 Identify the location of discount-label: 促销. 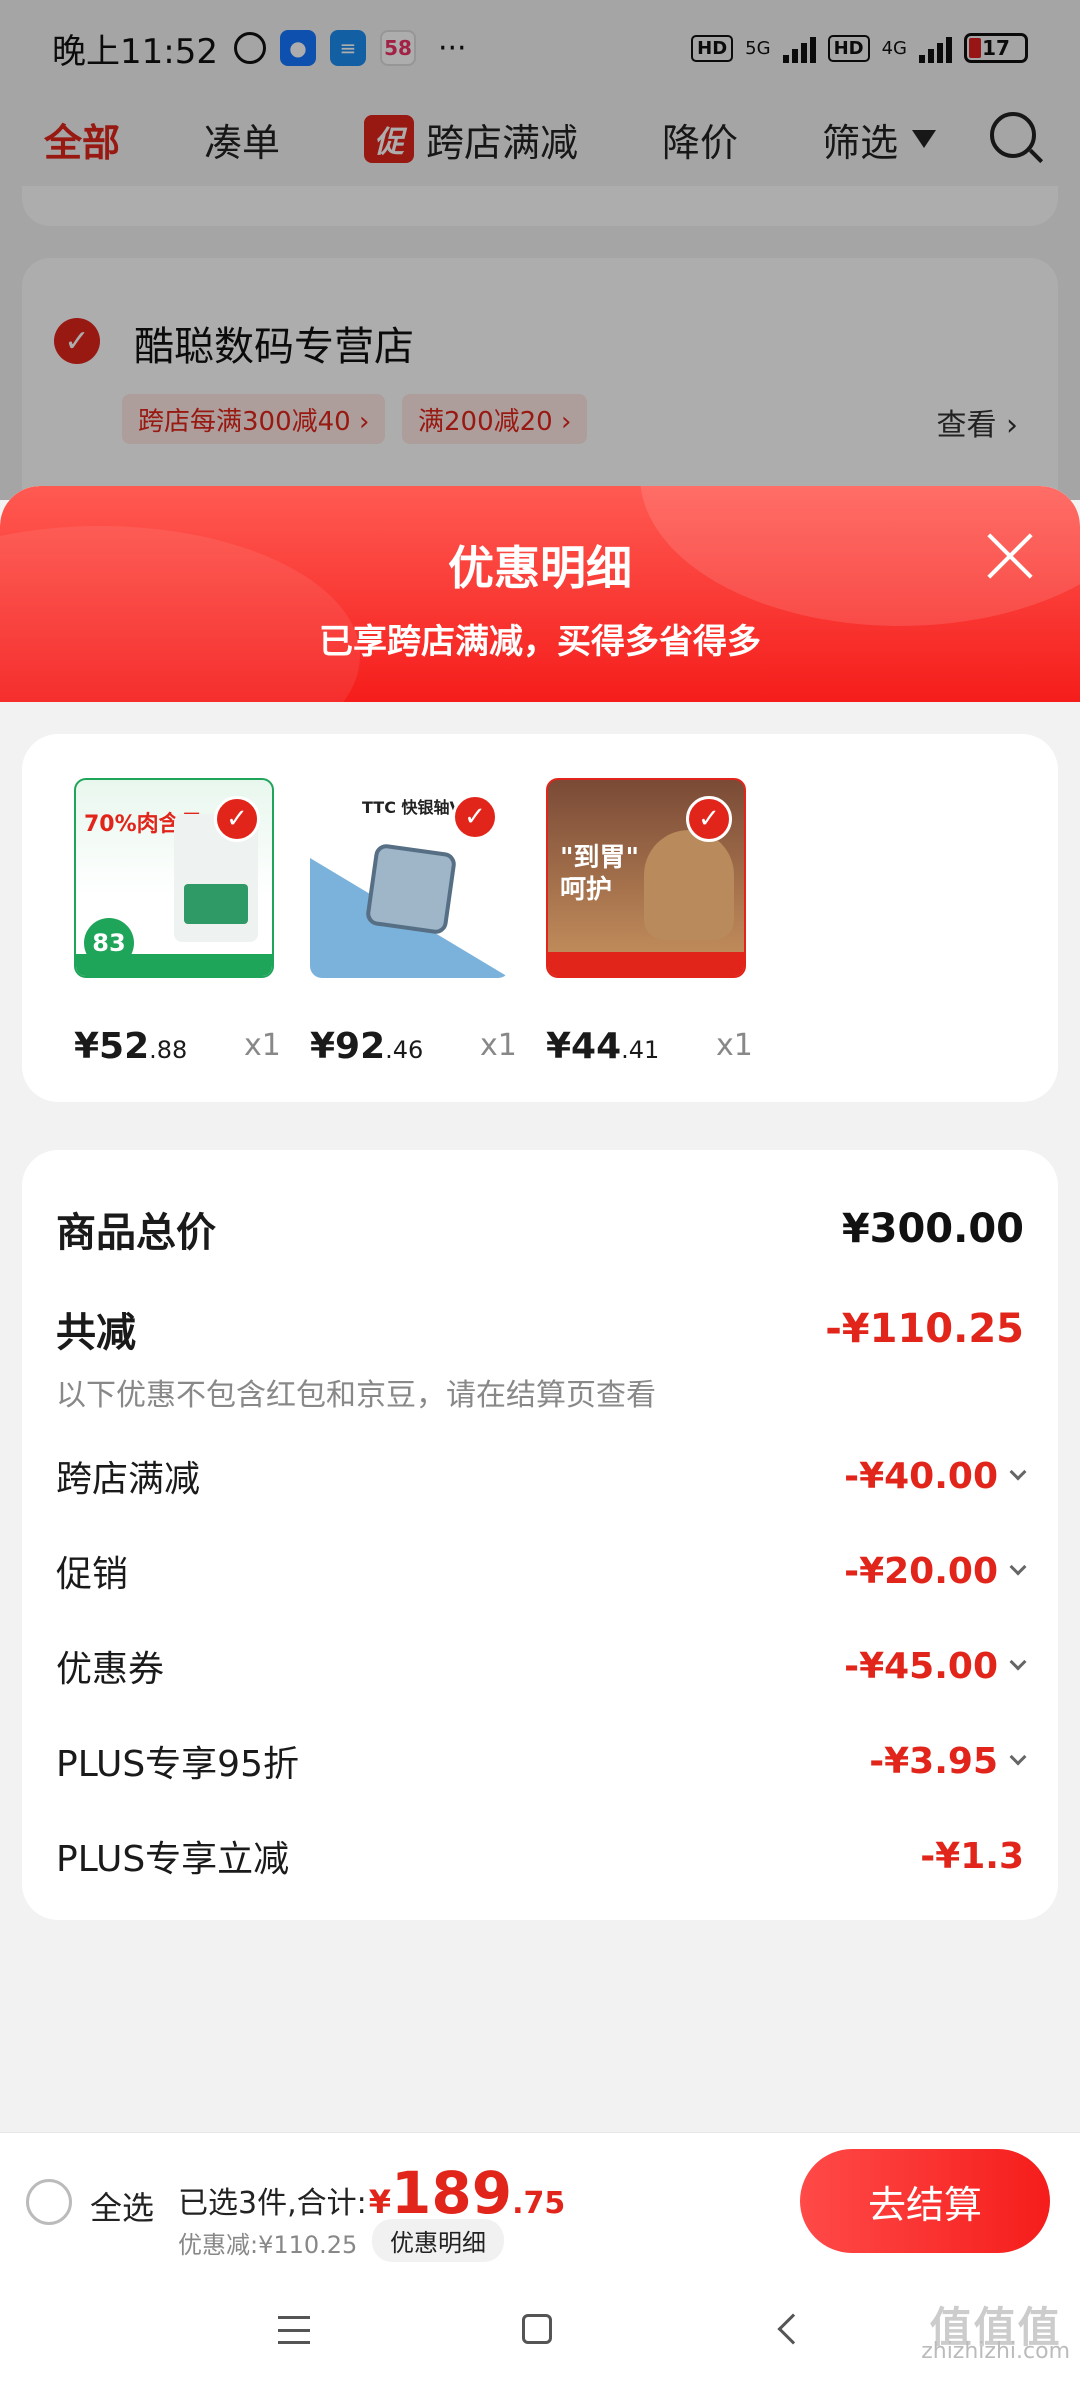
(92, 1574).